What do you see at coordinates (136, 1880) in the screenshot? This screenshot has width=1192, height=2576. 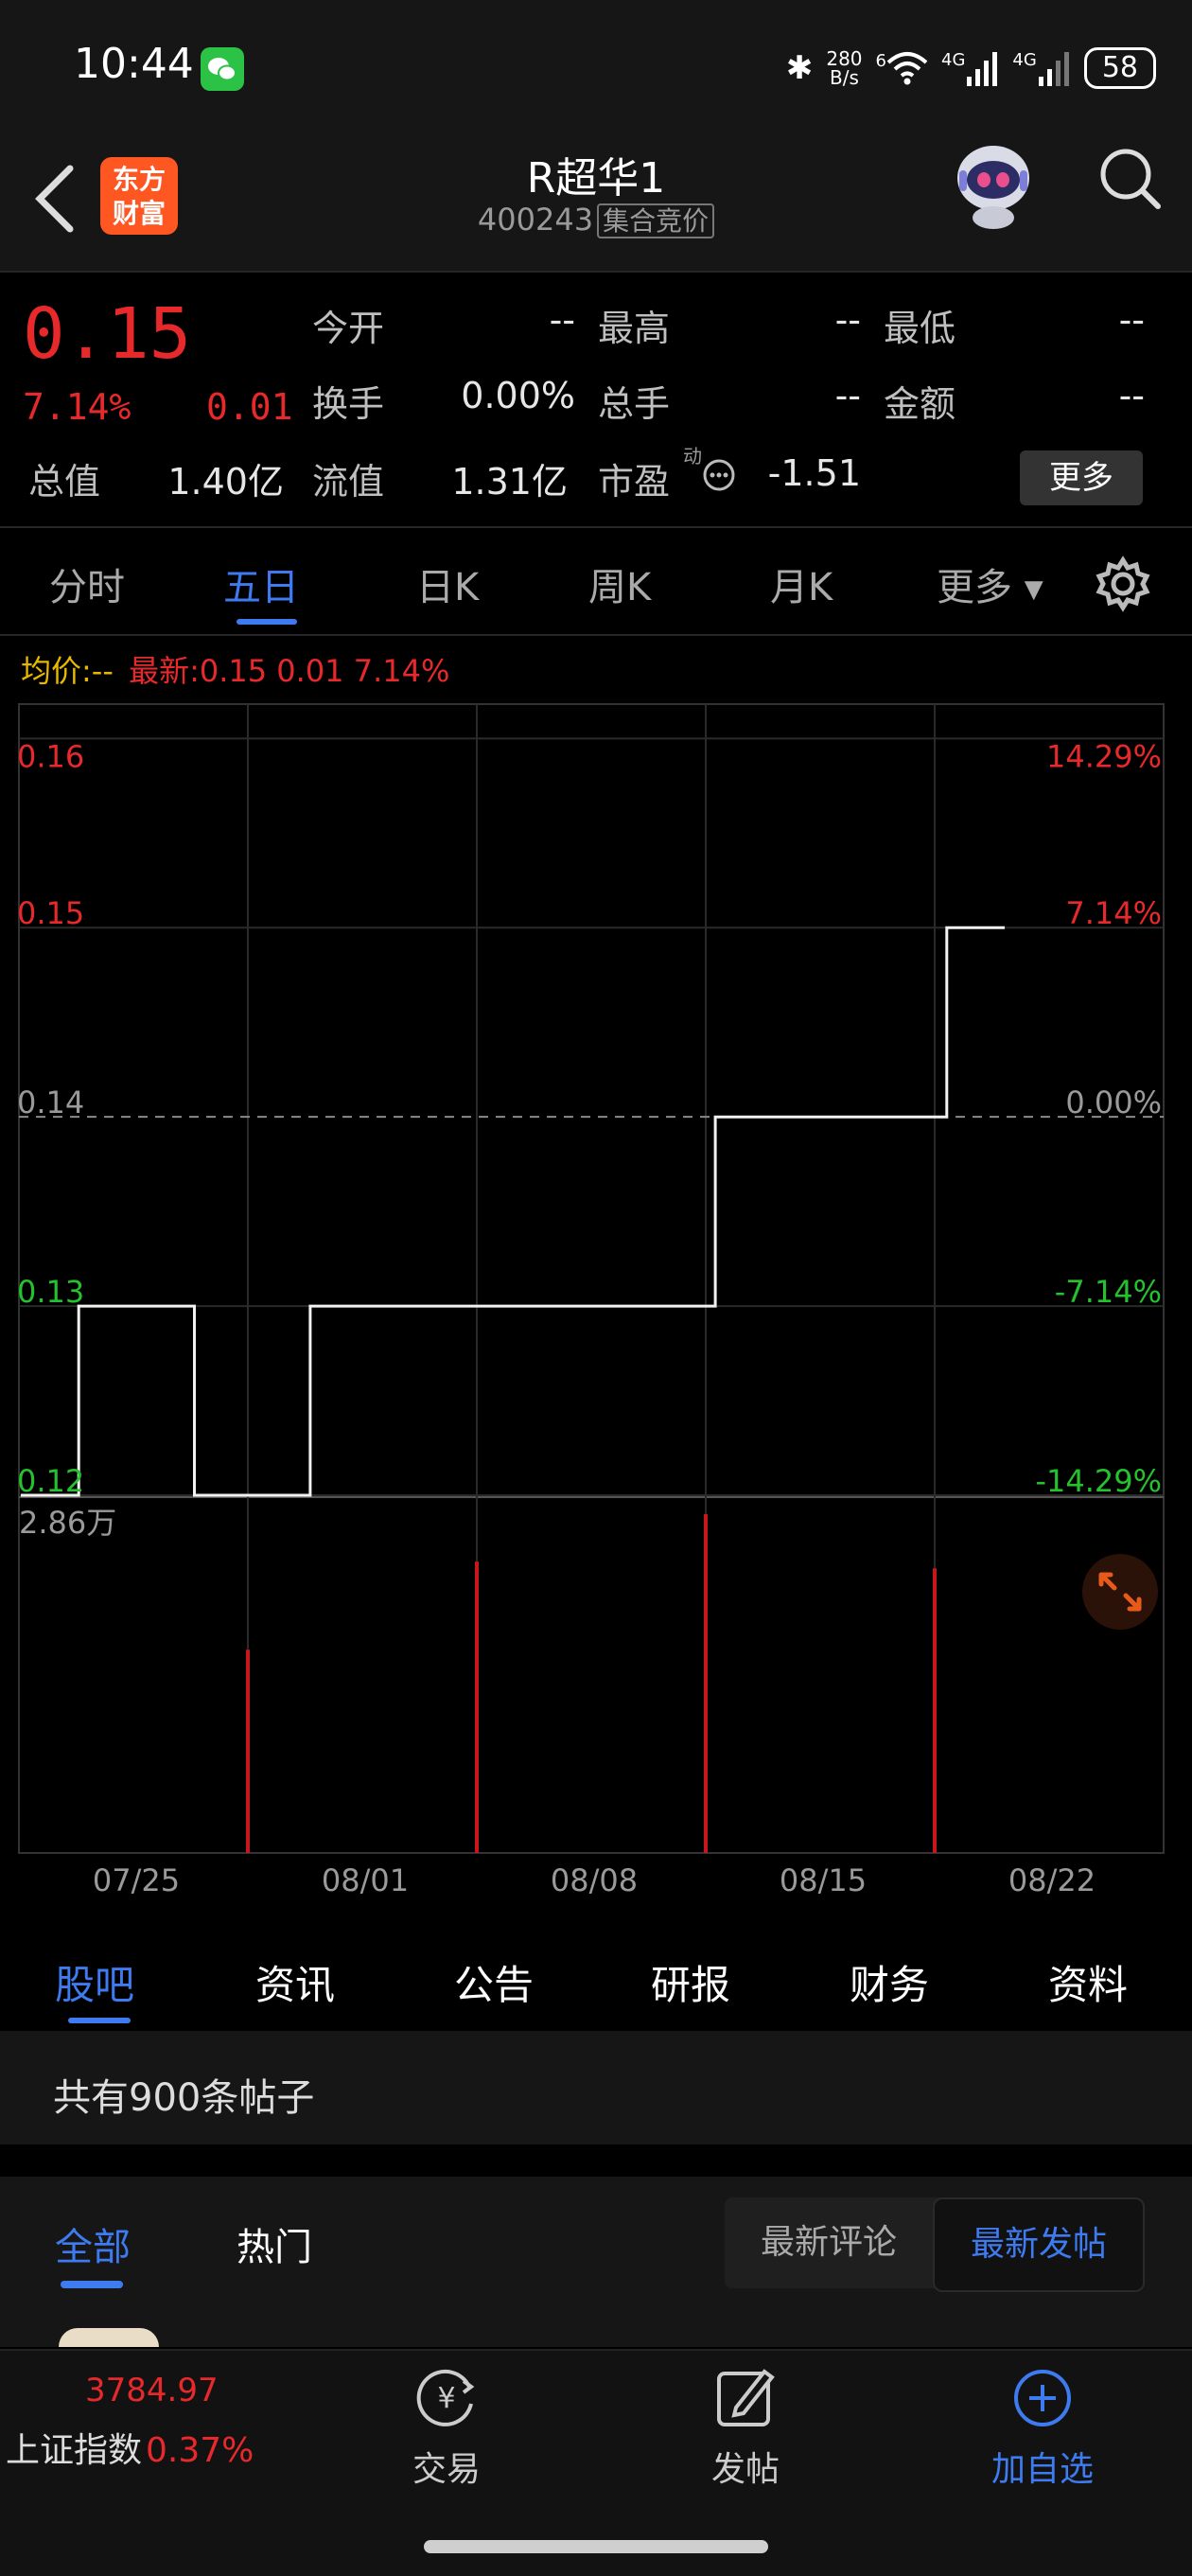 I see `x-tick-label: 07/25` at bounding box center [136, 1880].